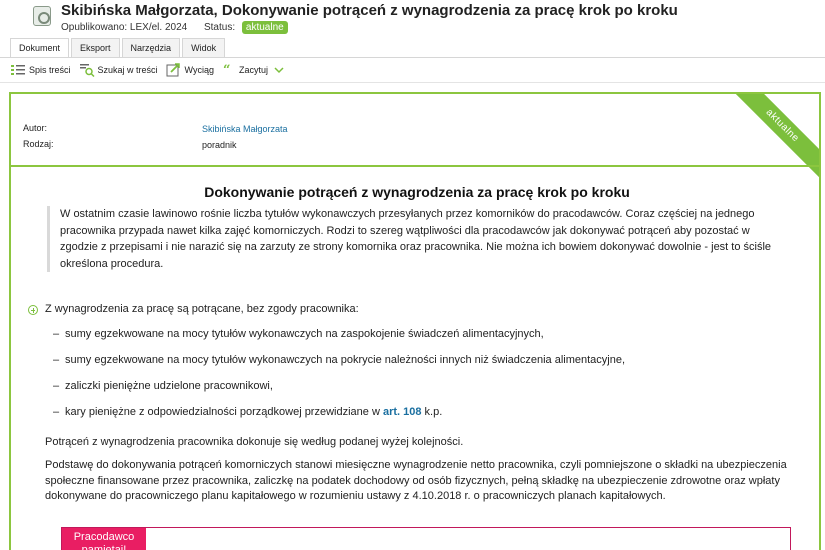 Image resolution: width=825 pixels, height=550 pixels. I want to click on author-link: Skibińska Małgorzata, so click(245, 129).